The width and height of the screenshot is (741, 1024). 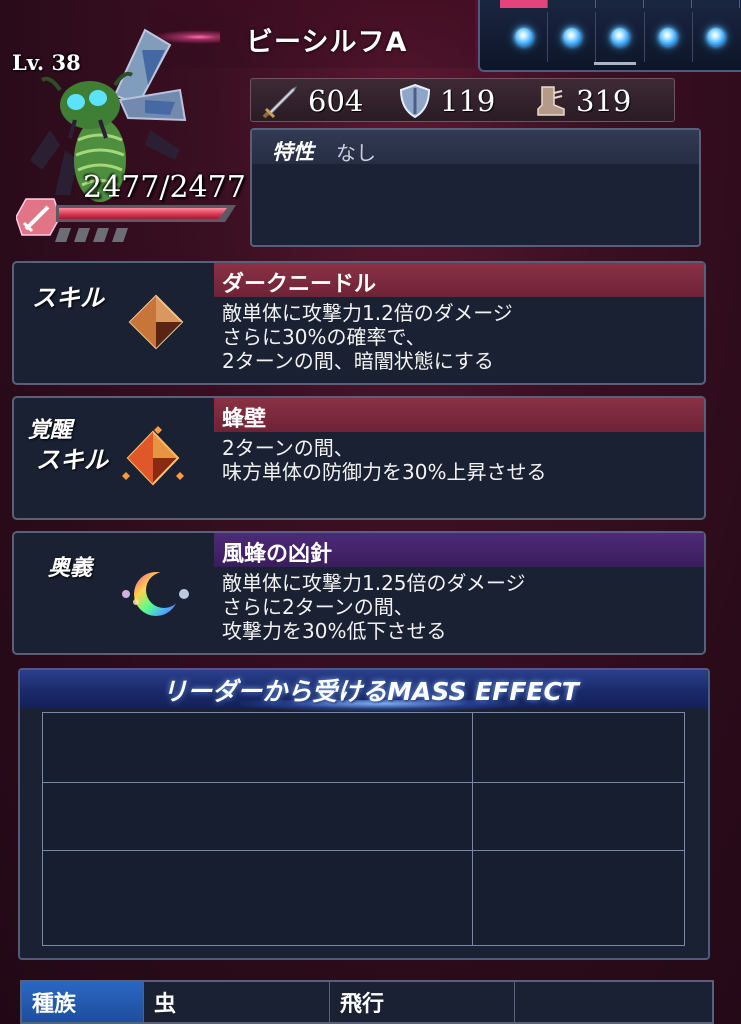 I want to click on awakened-crystal-icon, so click(x=153, y=456).